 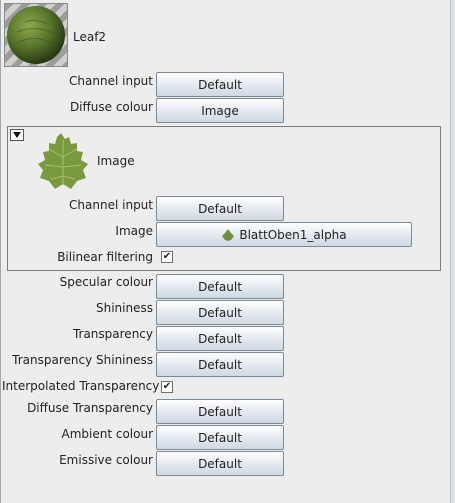 I want to click on image-select-value: BlattOben1_alpha, so click(x=293, y=234).